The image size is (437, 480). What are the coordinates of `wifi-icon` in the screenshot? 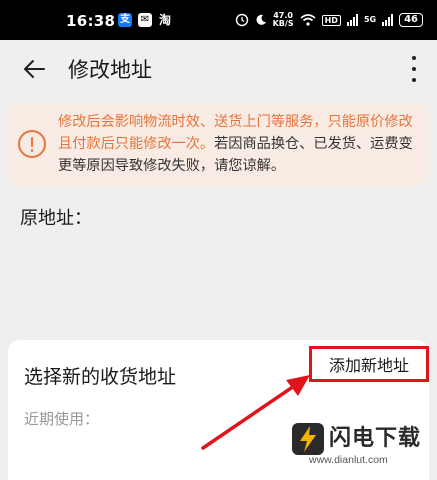 It's located at (308, 20).